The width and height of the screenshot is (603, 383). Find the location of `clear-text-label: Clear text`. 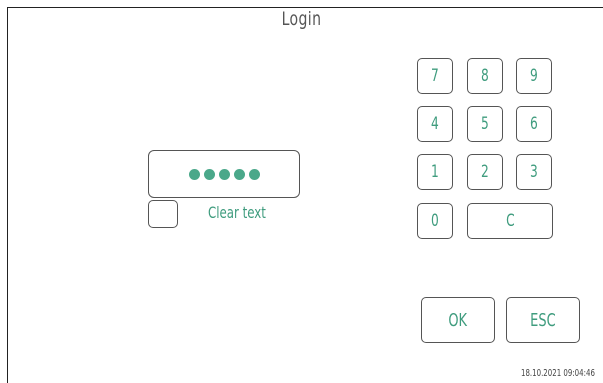

clear-text-label: Clear text is located at coordinates (237, 212).